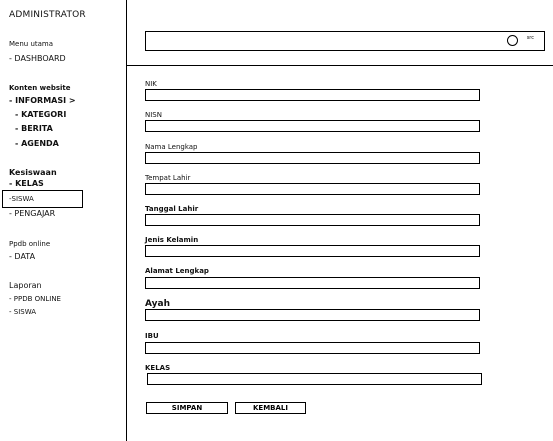 Image resolution: width=553 pixels, height=441 pixels. What do you see at coordinates (34, 128) in the screenshot?
I see `sidebar-item-berita: - BERITA` at bounding box center [34, 128].